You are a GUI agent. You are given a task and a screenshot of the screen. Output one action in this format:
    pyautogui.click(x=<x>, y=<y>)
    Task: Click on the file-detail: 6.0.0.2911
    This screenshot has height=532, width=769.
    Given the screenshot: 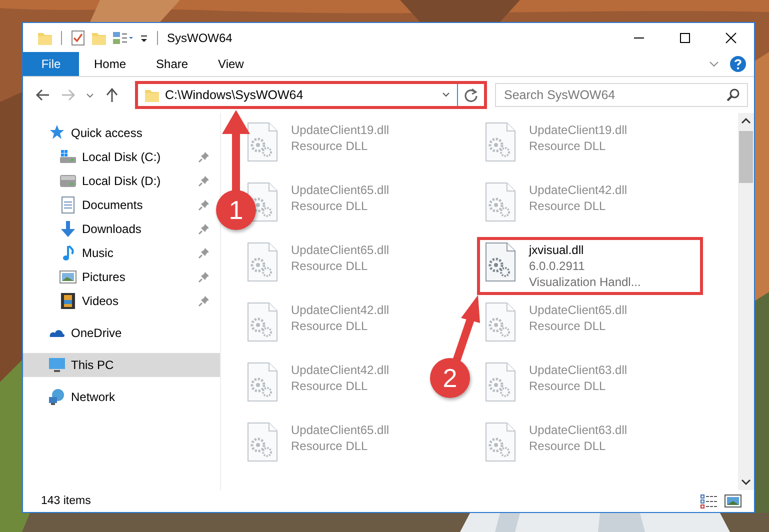 What is the action you would take?
    pyautogui.click(x=557, y=266)
    